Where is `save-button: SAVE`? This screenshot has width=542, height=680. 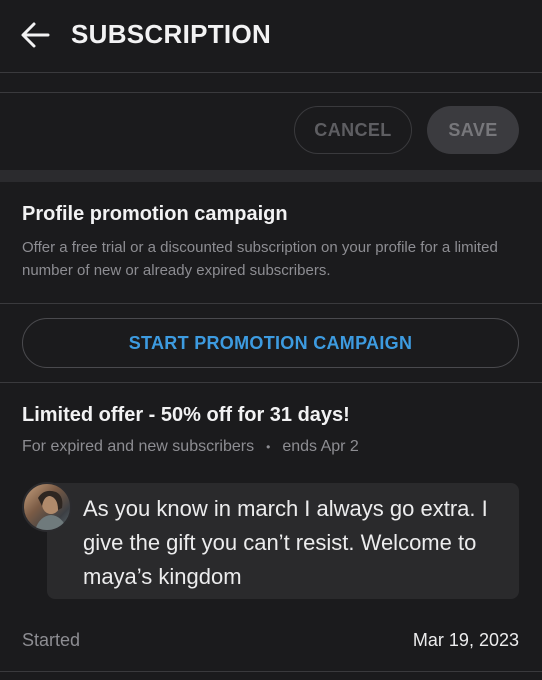 save-button: SAVE is located at coordinates (473, 130).